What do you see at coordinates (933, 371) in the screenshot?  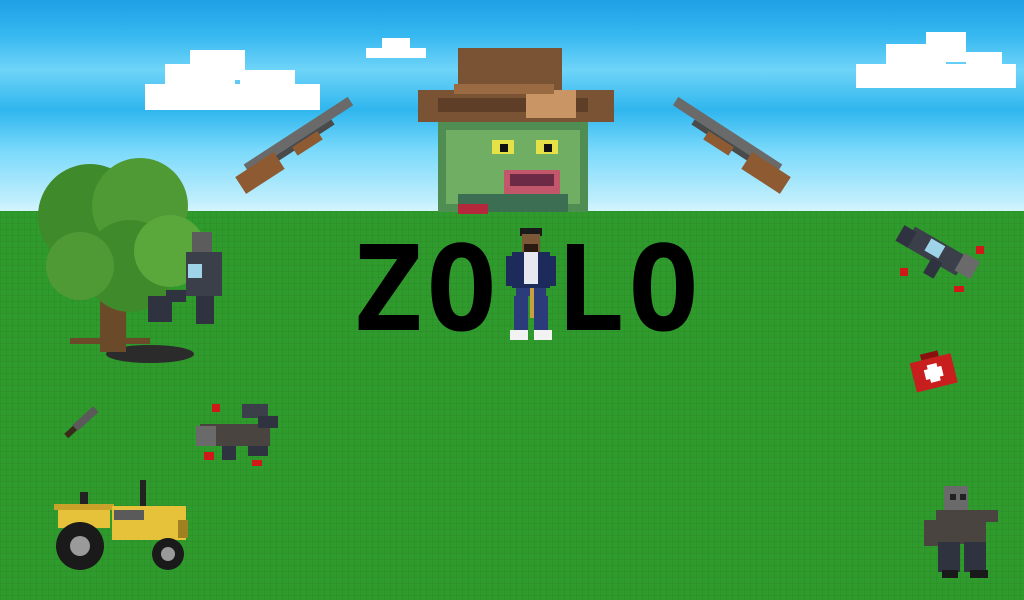 I see `medkit-icon` at bounding box center [933, 371].